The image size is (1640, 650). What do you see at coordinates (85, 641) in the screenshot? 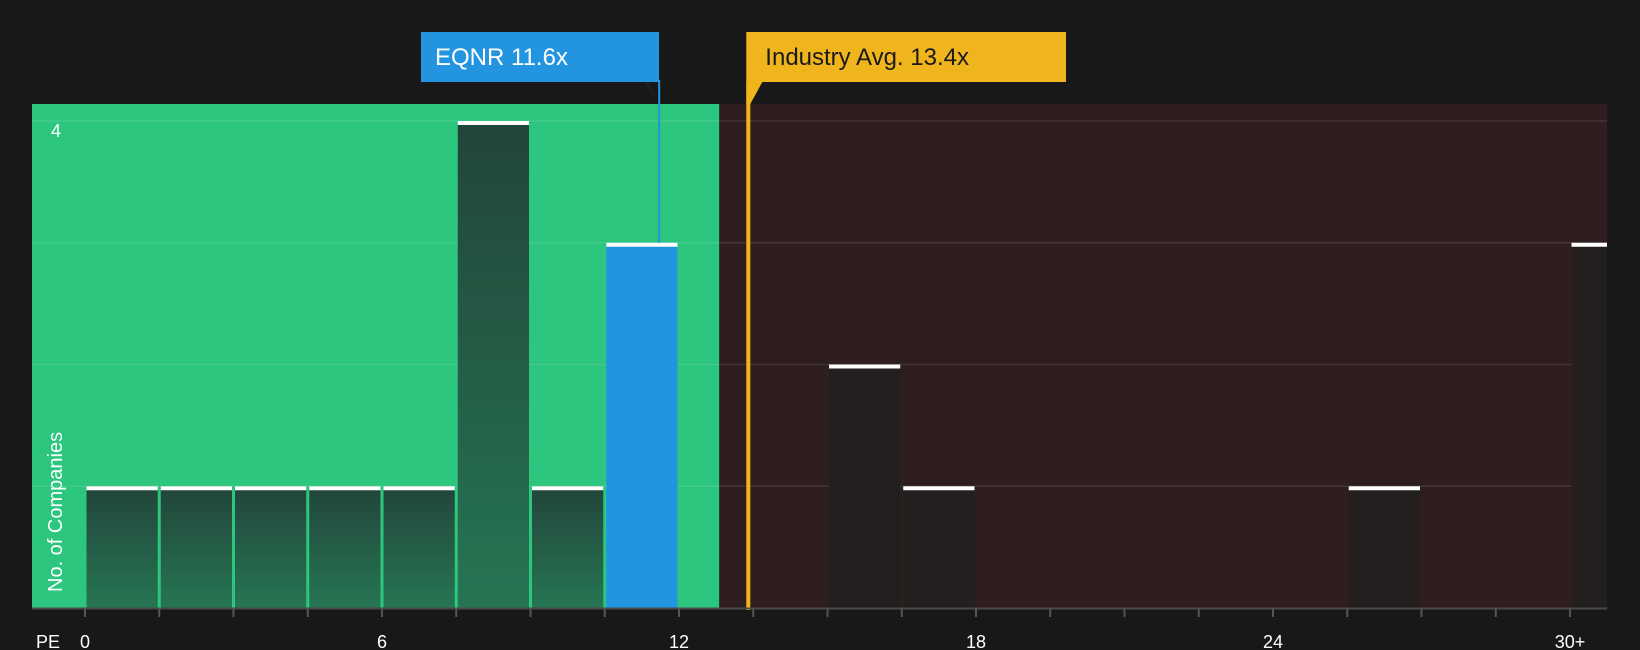
I see `x-tick-label: 0` at bounding box center [85, 641].